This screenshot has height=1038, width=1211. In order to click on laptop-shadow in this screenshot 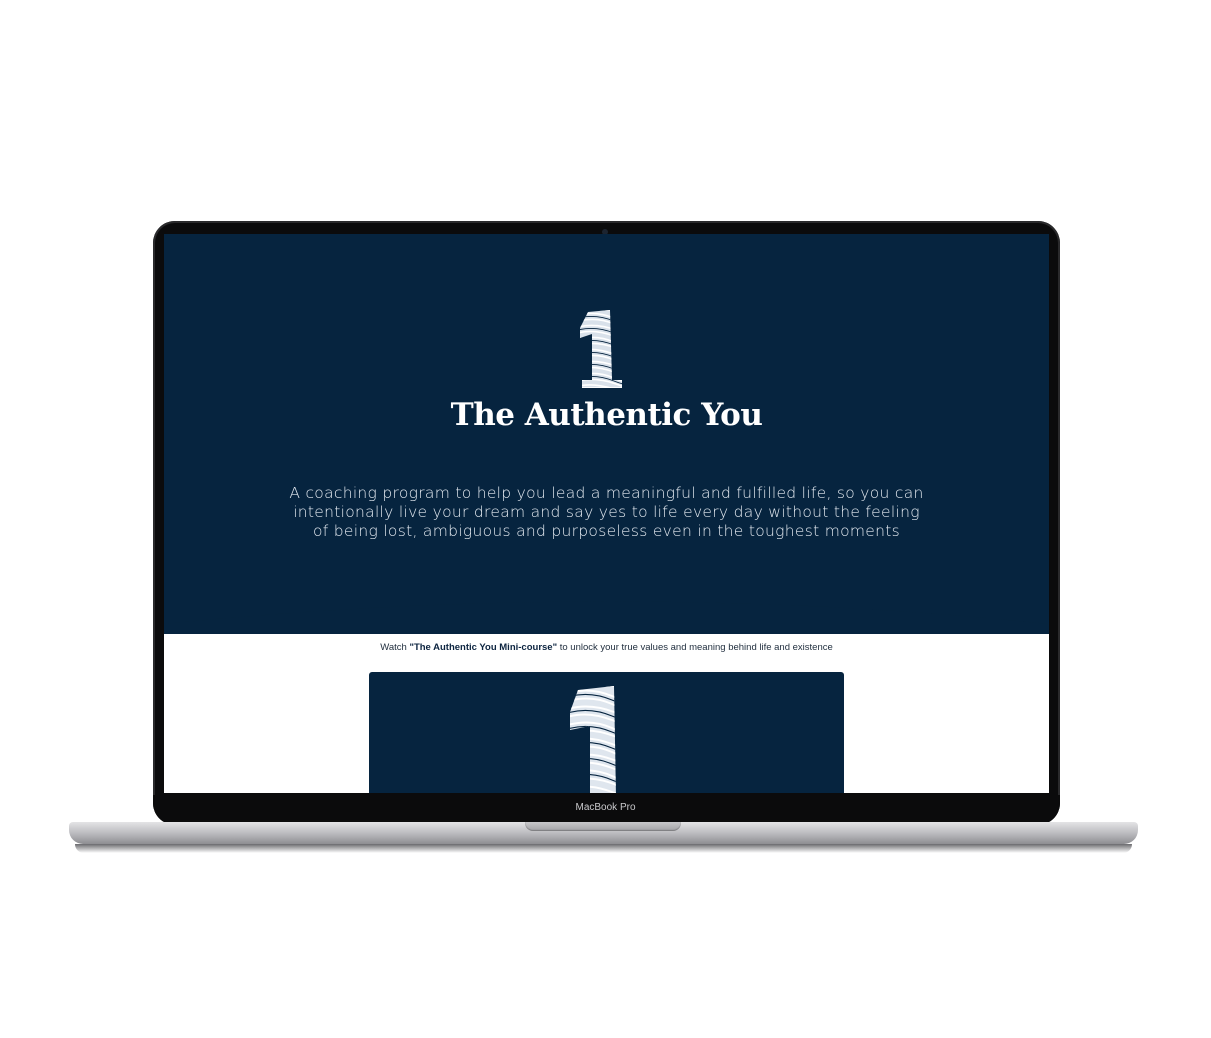, I will do `click(603, 848)`.